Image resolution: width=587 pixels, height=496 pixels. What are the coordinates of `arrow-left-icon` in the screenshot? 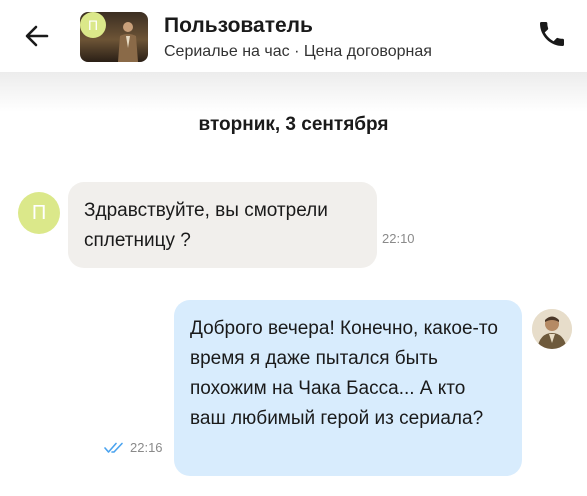 It's located at (37, 36).